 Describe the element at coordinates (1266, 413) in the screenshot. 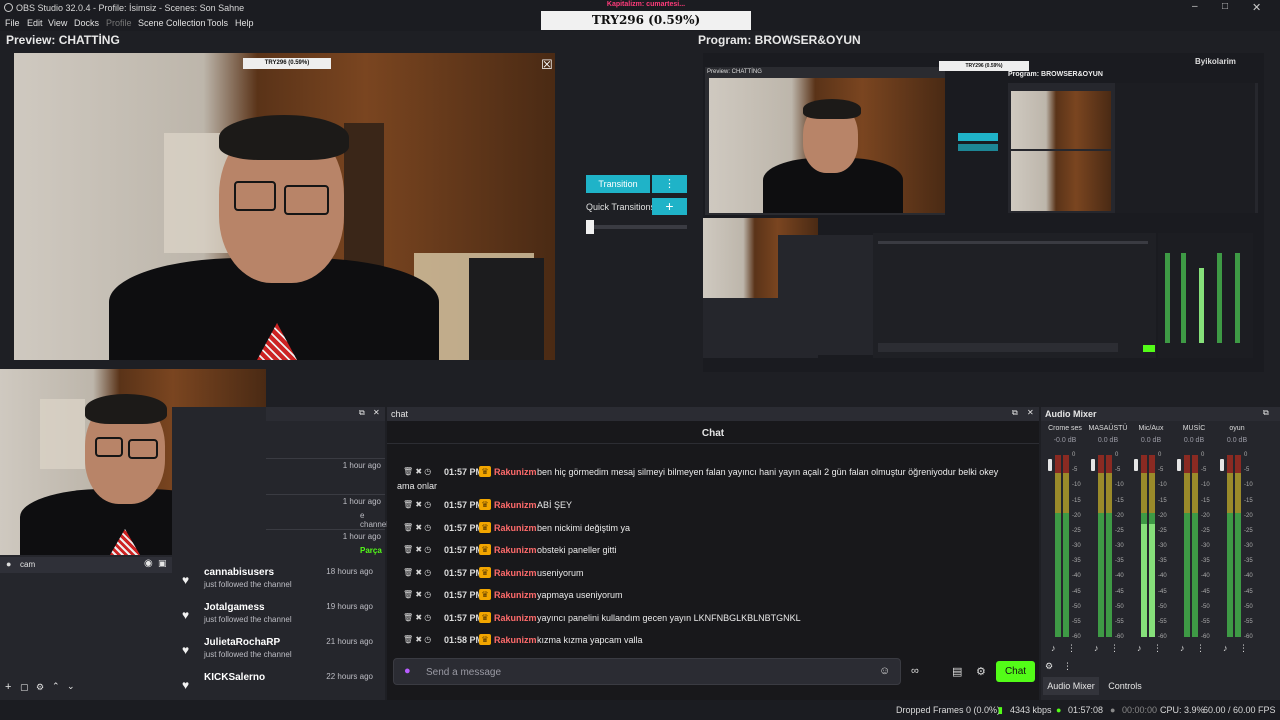

I see `mixer-float-icon: ⧉` at that location.